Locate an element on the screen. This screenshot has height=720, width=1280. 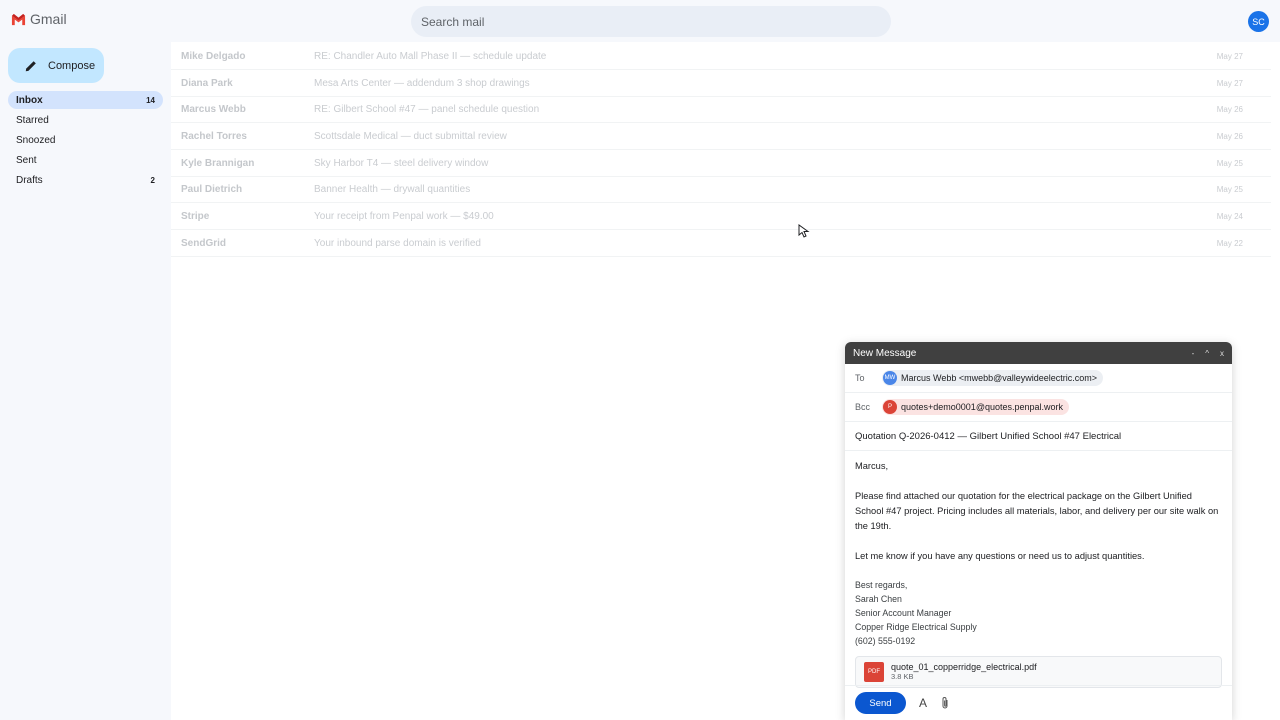
pencil-icon is located at coordinates (30, 65).